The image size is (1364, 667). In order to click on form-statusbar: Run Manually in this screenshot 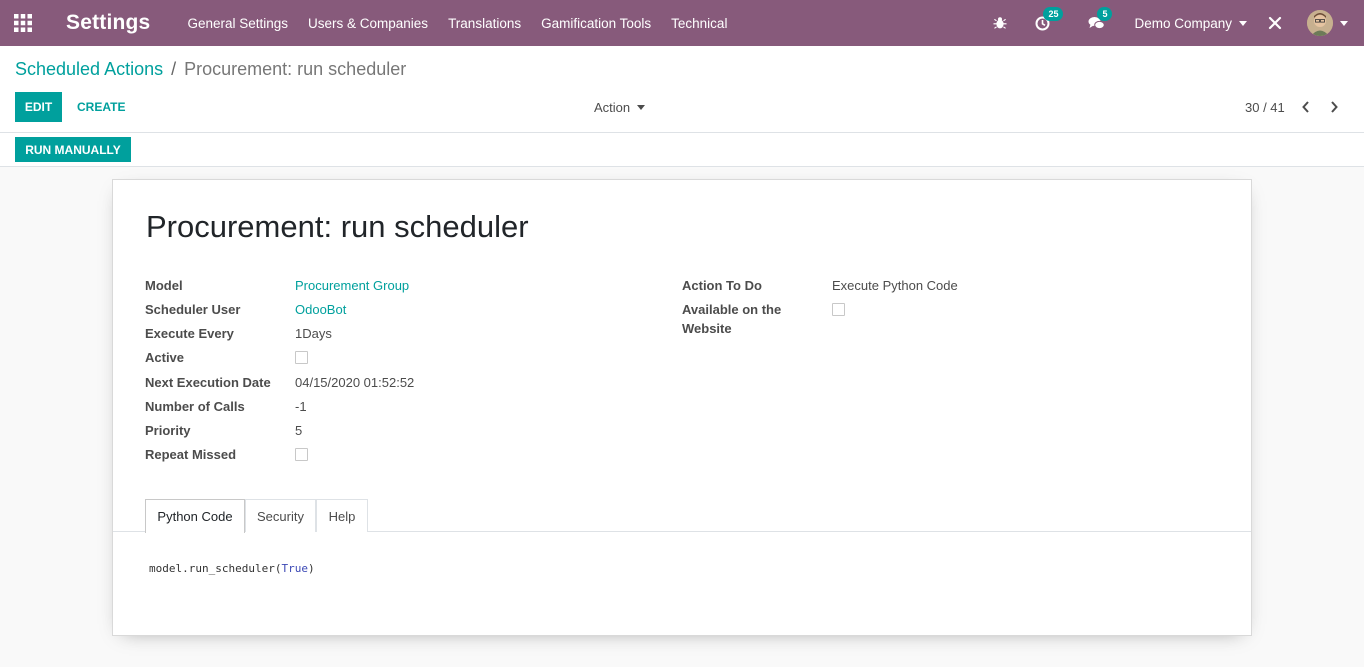, I will do `click(682, 150)`.